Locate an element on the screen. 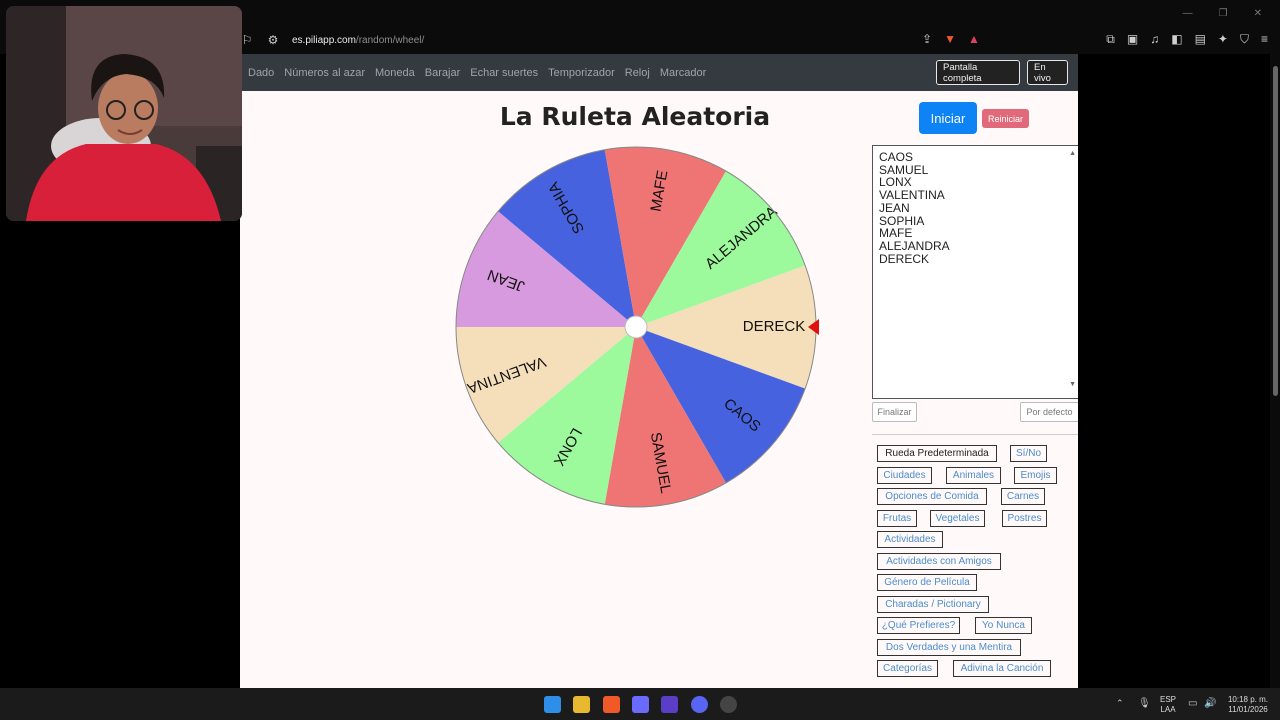  url-path: /random/wheel/ is located at coordinates (390, 40).